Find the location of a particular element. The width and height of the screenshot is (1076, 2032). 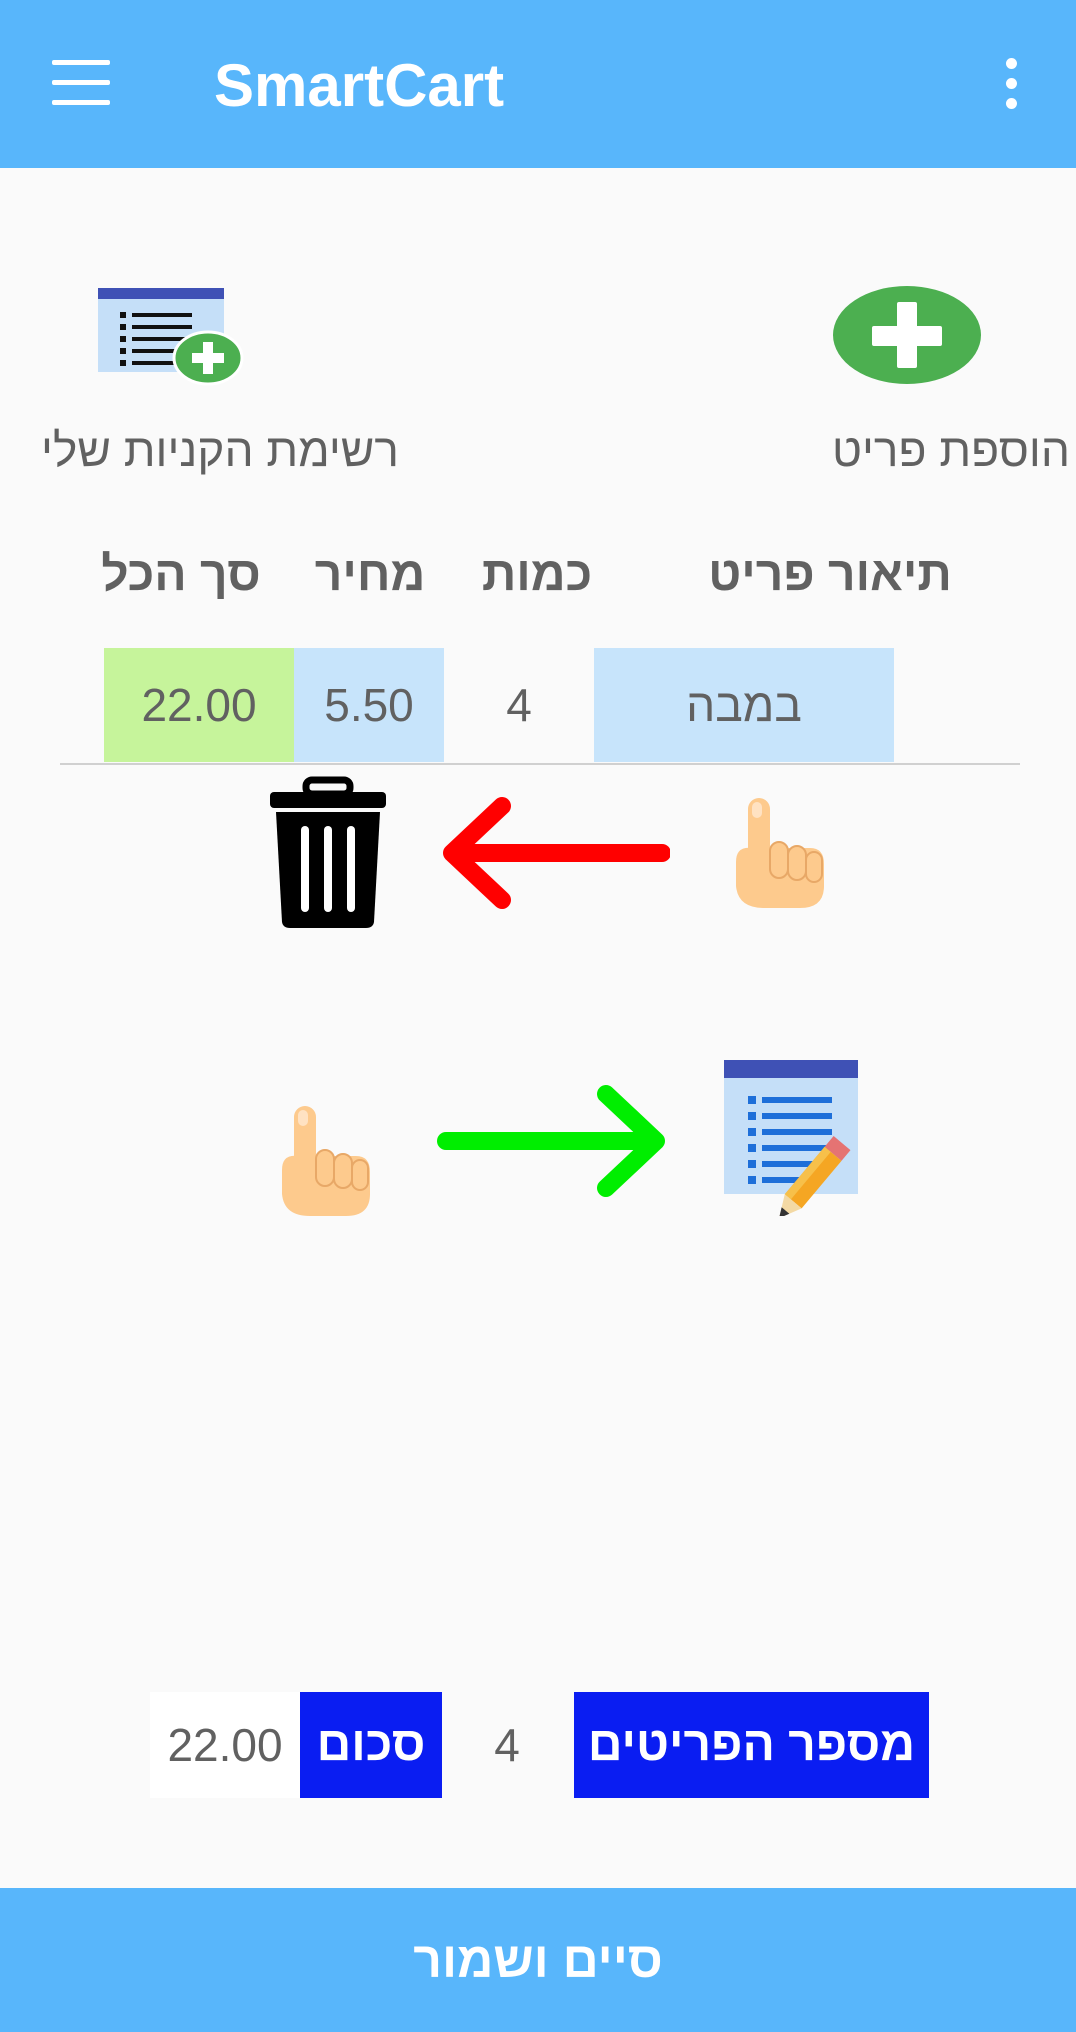

more-vert-icon is located at coordinates (1014, 84).